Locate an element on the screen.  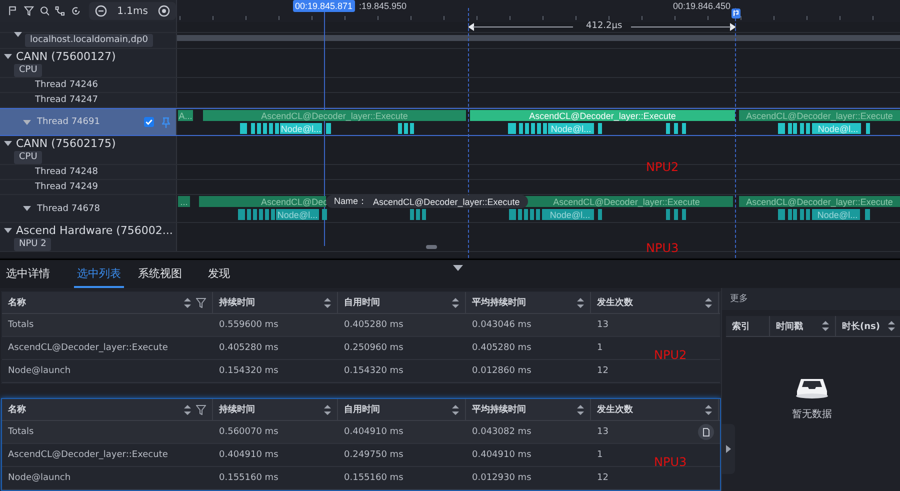
expand-handle is located at coordinates (728, 449).